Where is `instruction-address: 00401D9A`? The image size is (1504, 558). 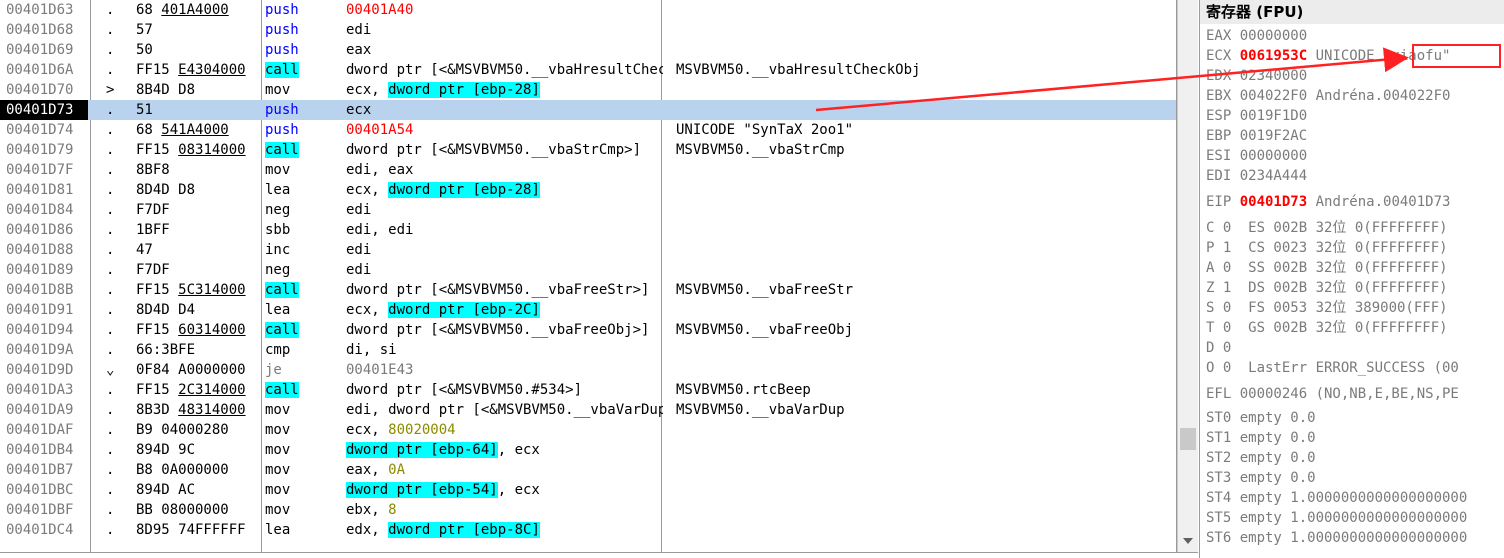
instruction-address: 00401D9A is located at coordinates (46, 350).